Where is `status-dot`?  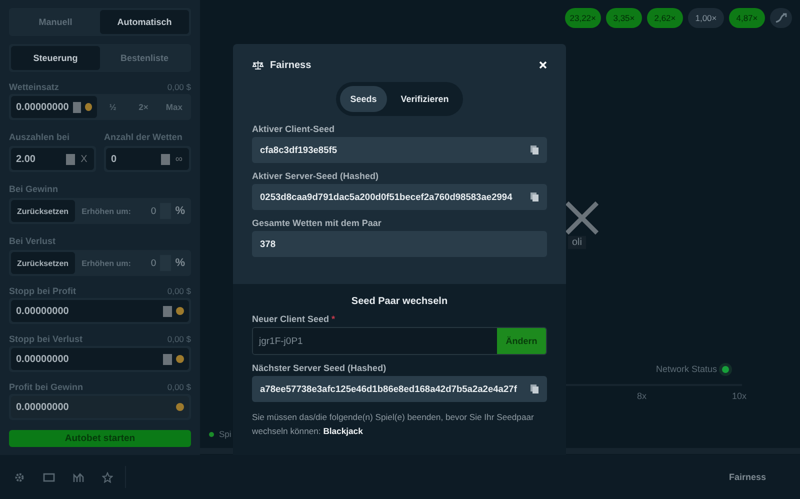
status-dot is located at coordinates (726, 369).